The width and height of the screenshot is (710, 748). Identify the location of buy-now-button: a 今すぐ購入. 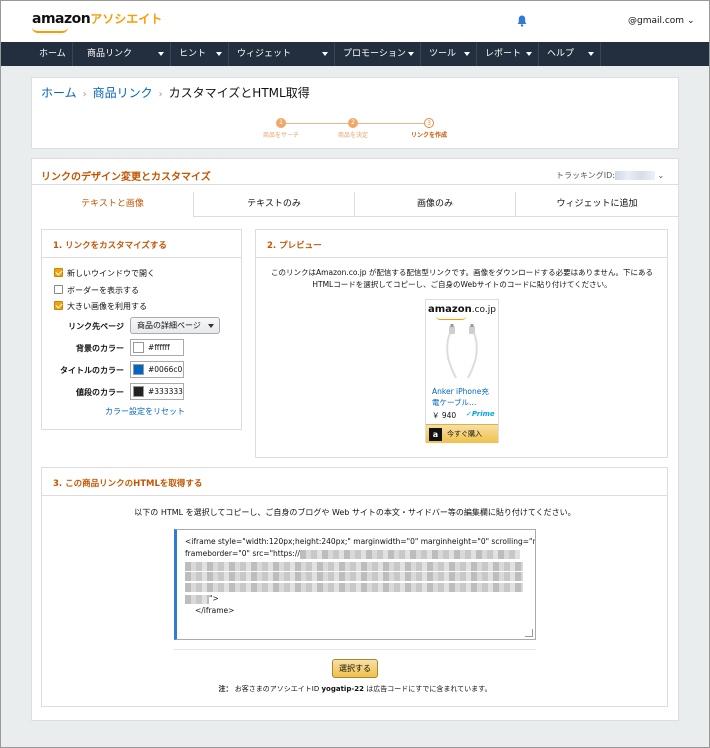
(462, 433).